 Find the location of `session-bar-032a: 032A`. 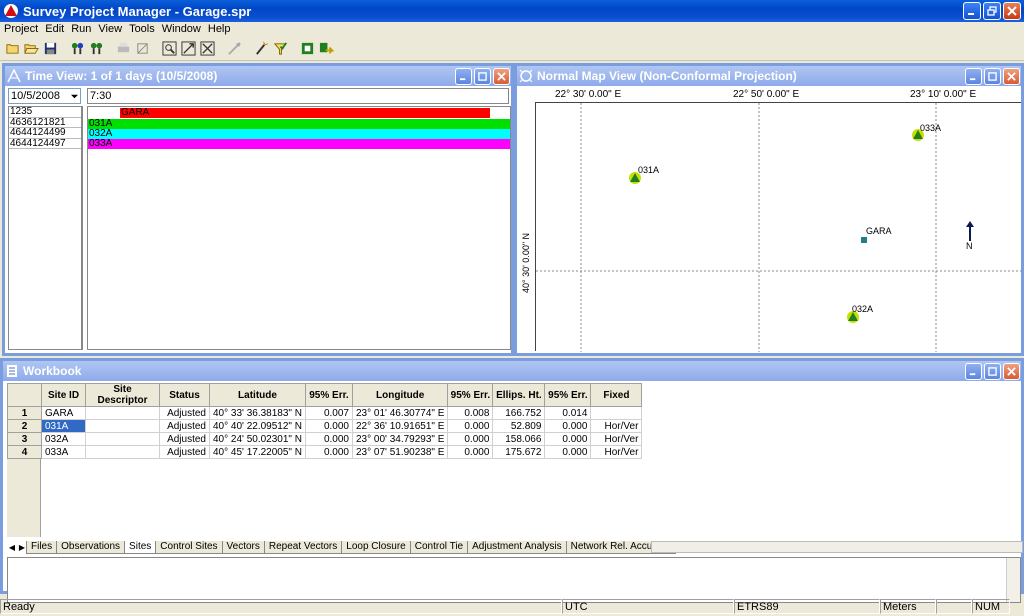

session-bar-032a: 032A is located at coordinates (299, 134).